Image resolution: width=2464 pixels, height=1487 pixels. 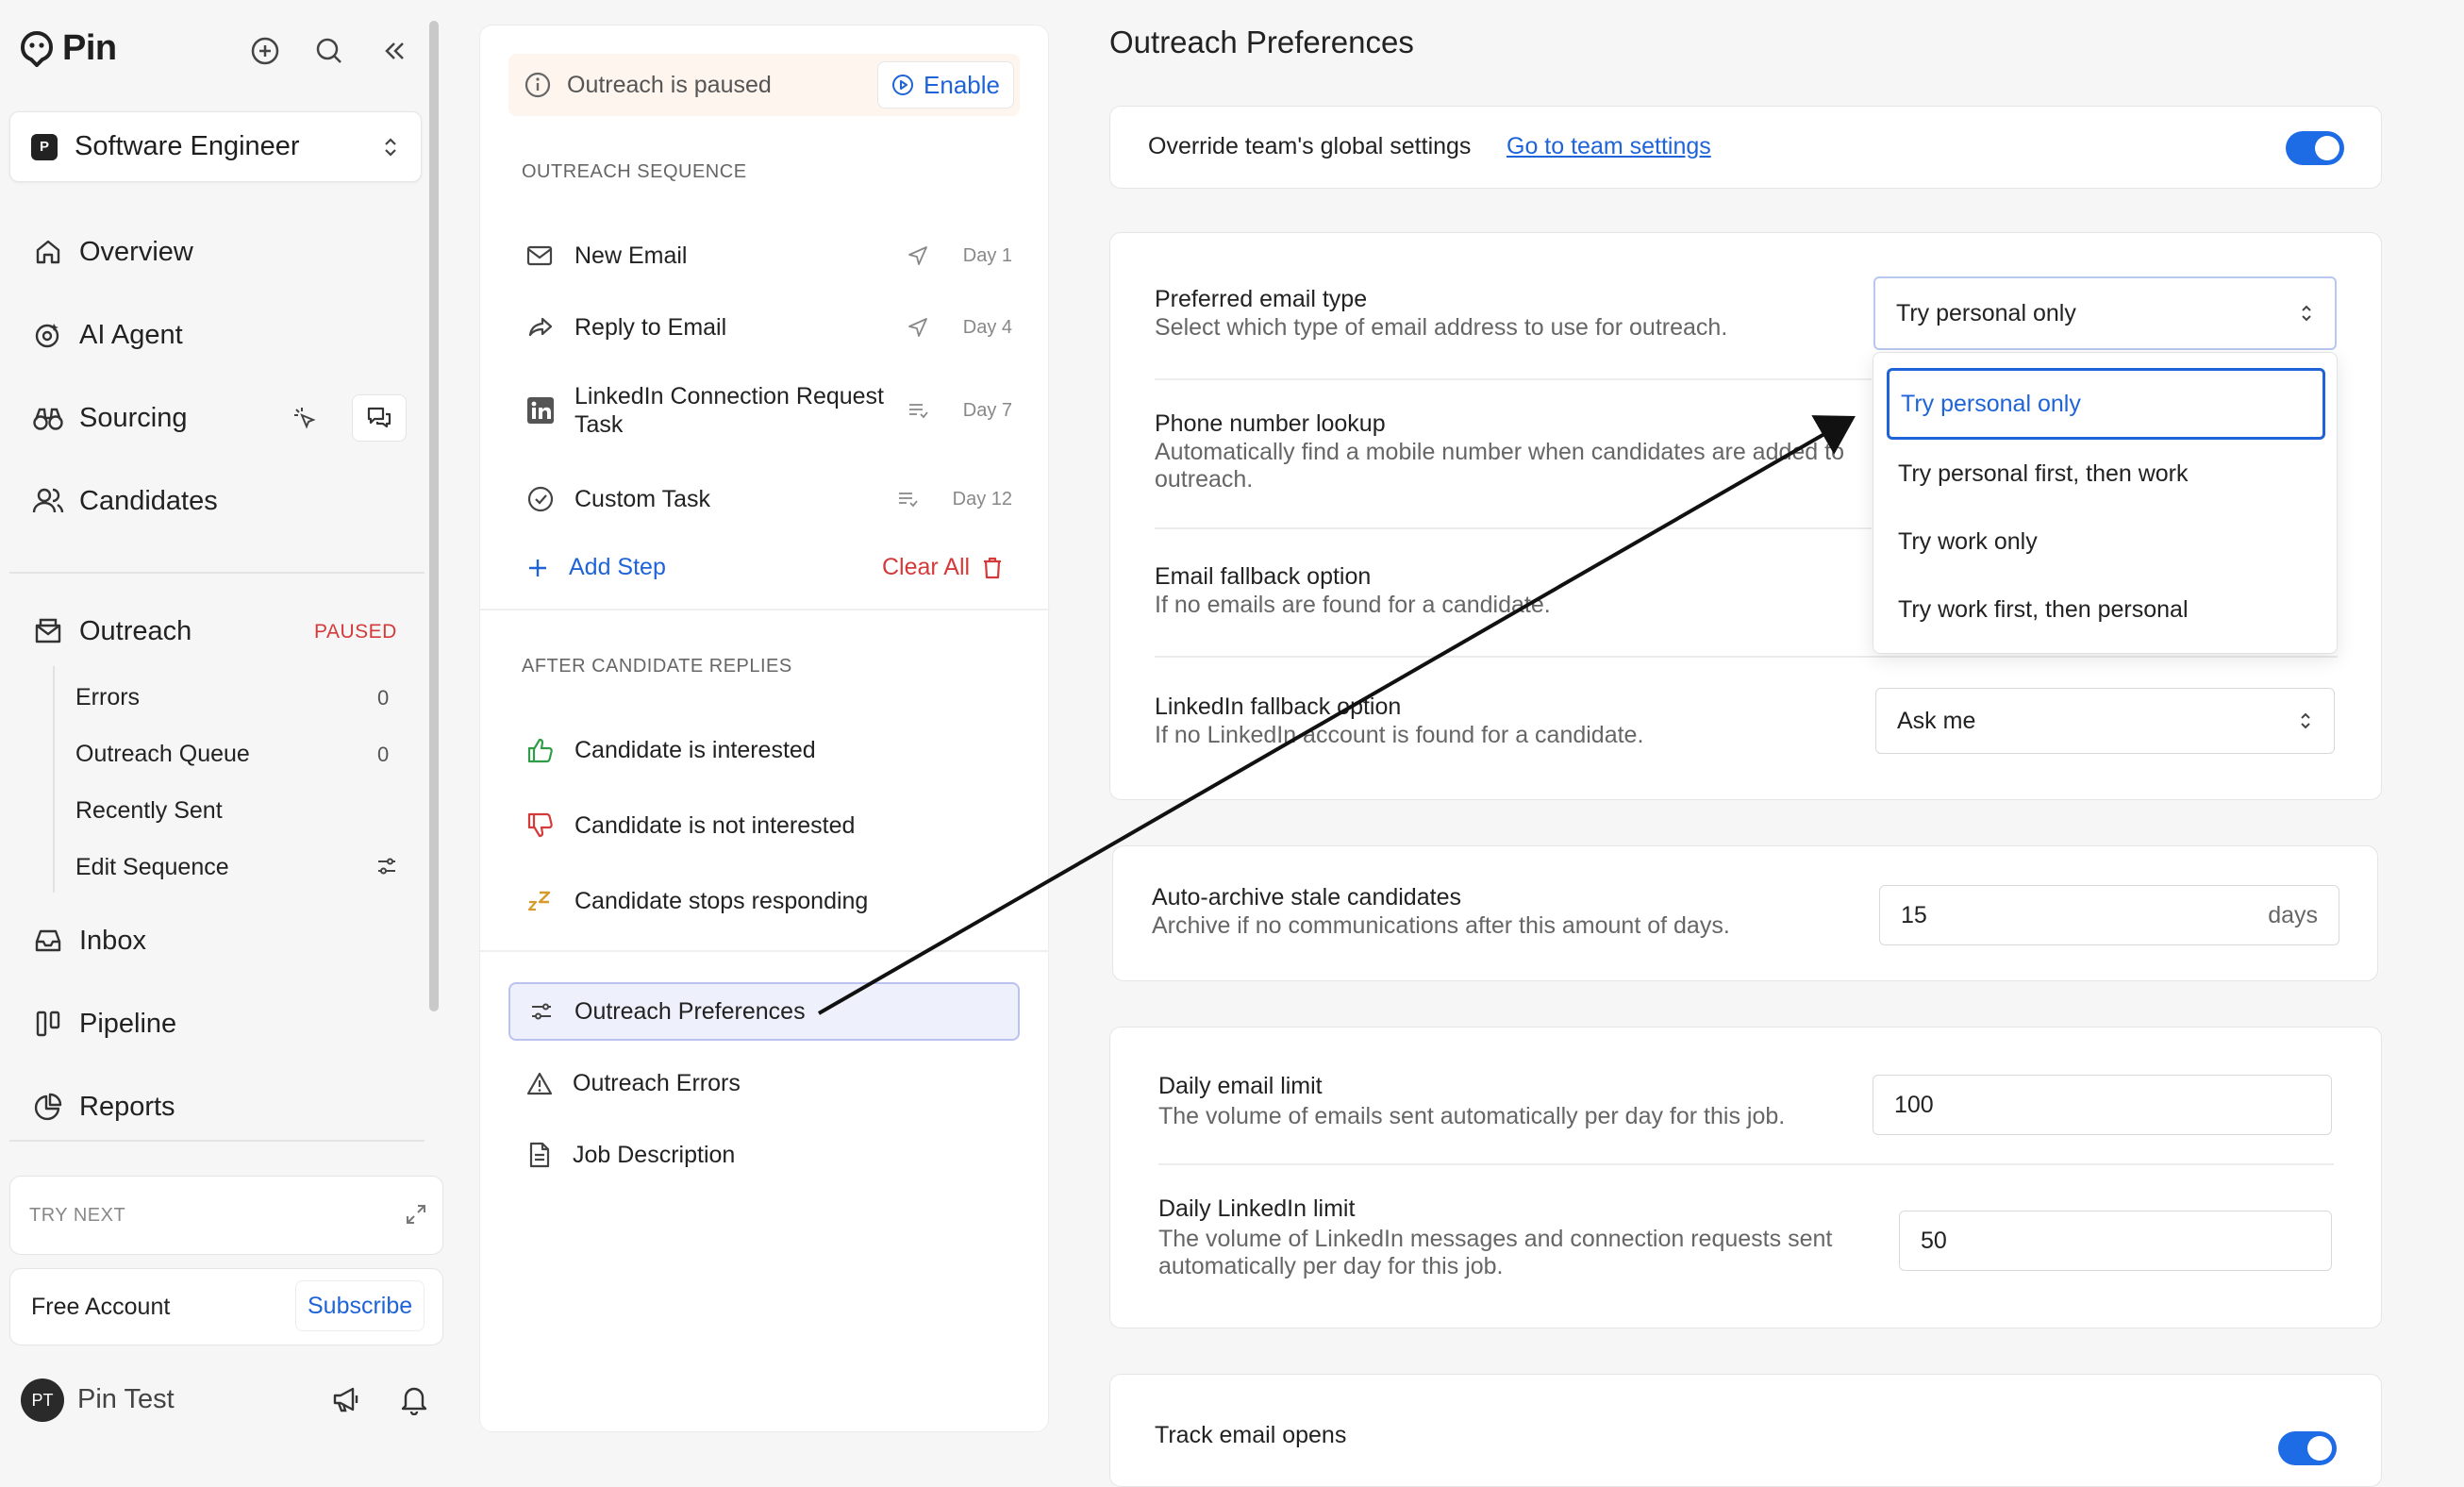 I want to click on bell-icon, so click(x=414, y=1399).